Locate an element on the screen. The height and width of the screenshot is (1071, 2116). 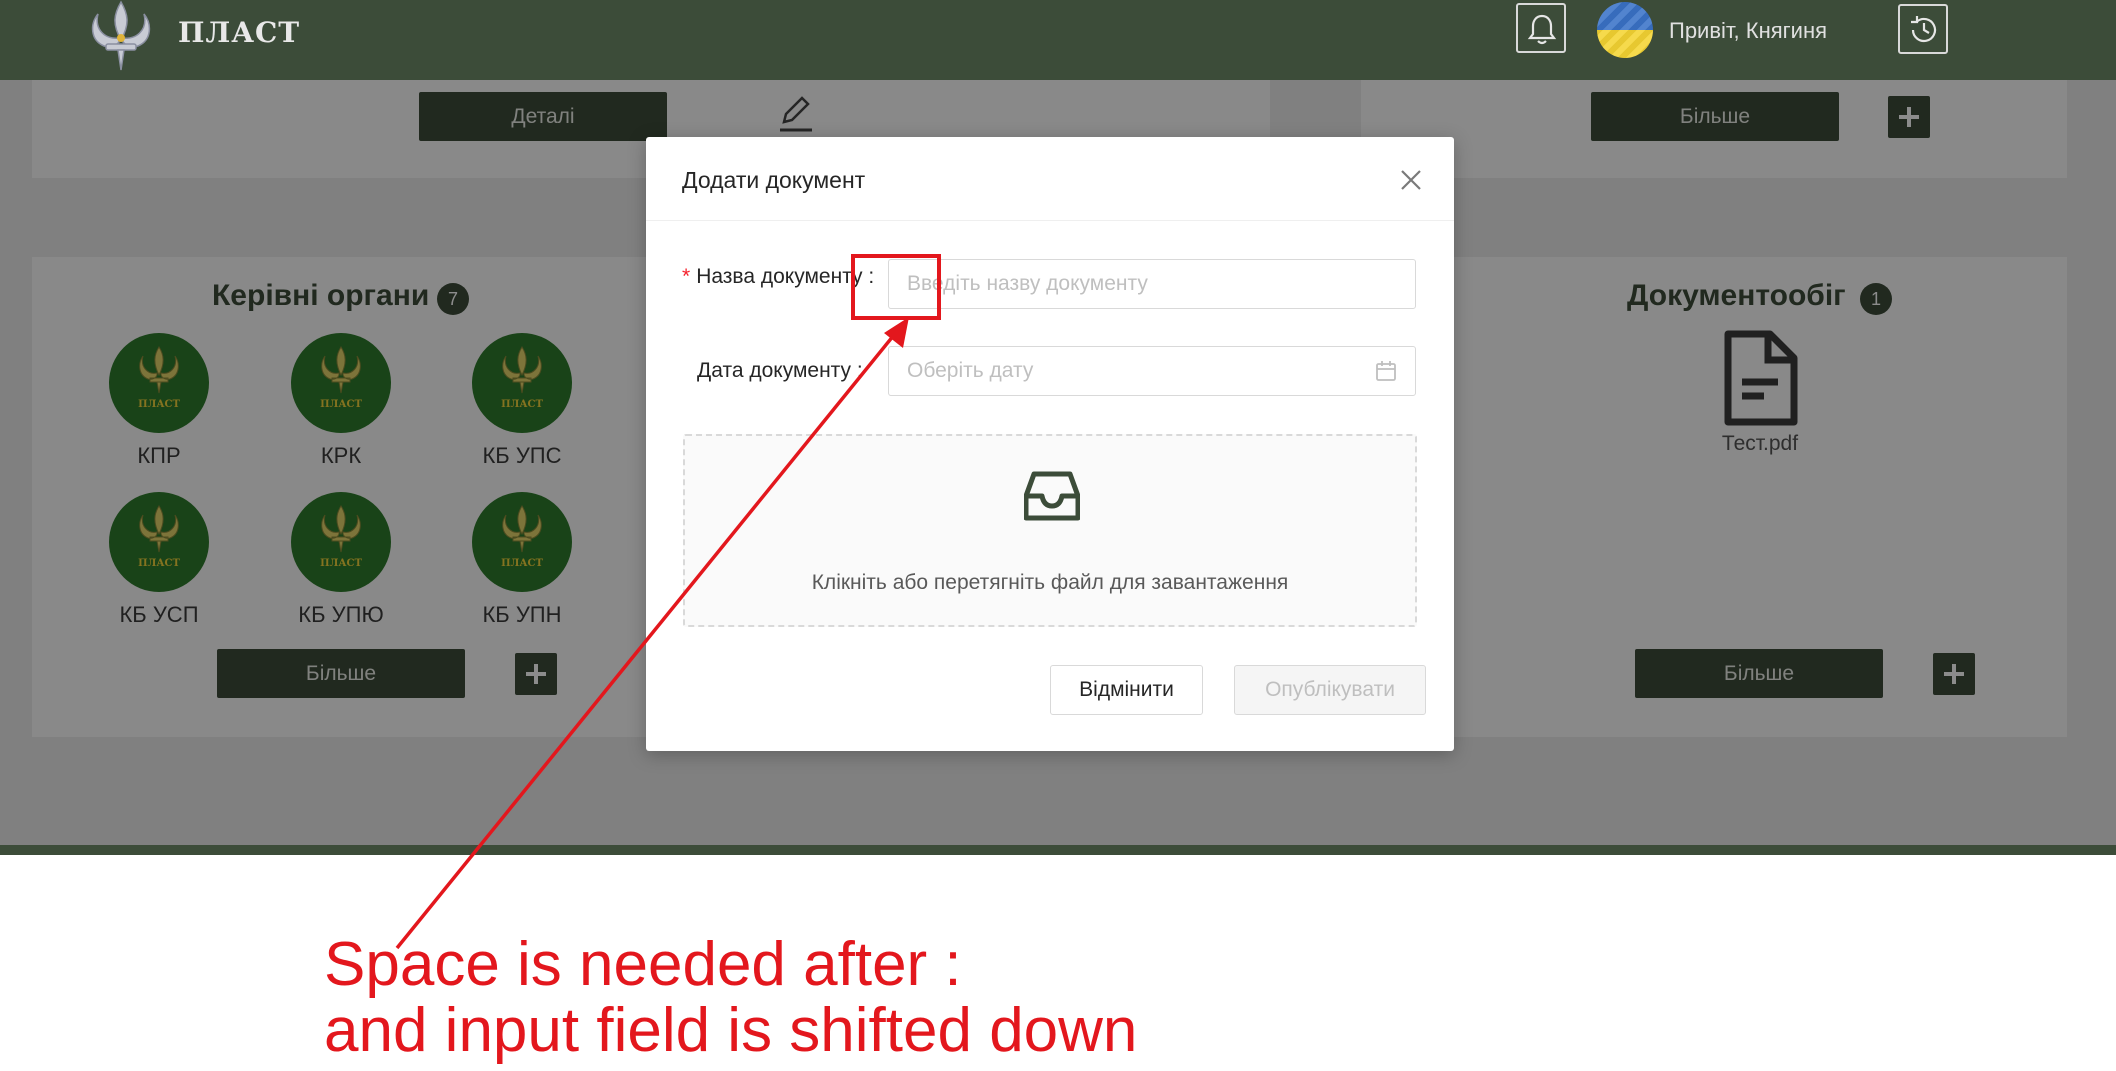
annotation-line-2: and input field is shifted down is located at coordinates (731, 1030).